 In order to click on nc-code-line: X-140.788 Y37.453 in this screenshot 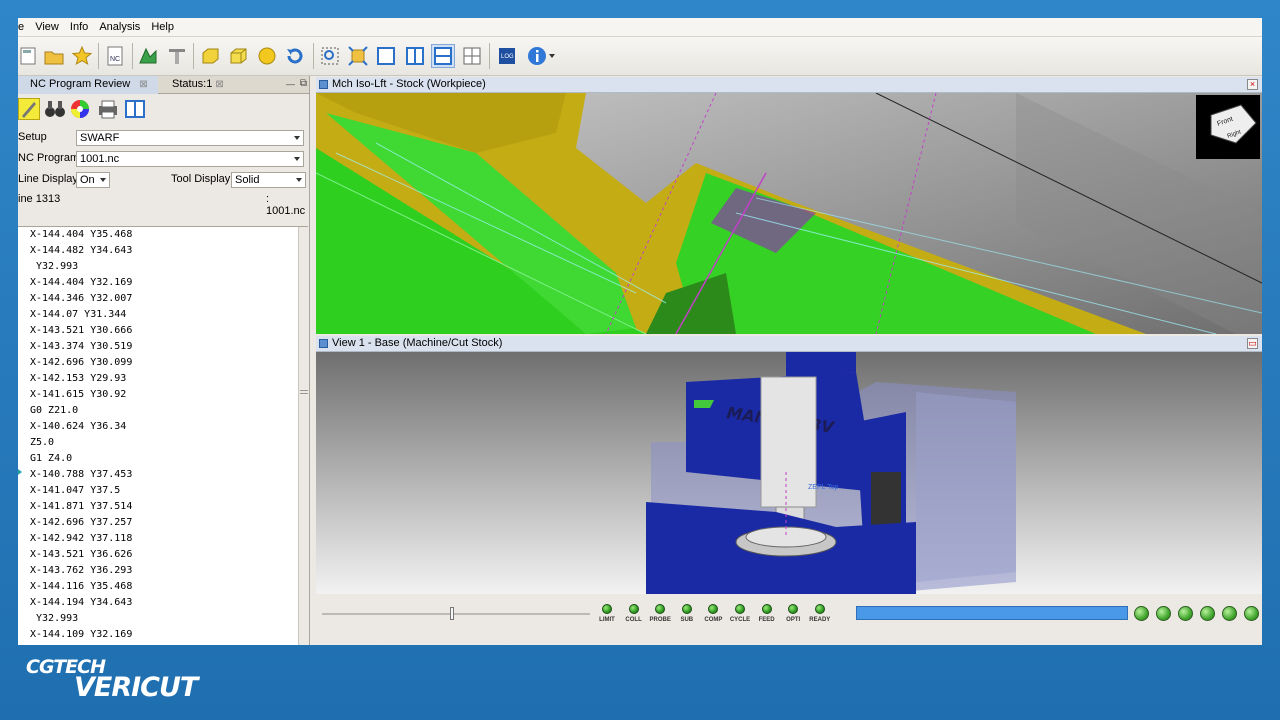, I will do `click(169, 475)`.